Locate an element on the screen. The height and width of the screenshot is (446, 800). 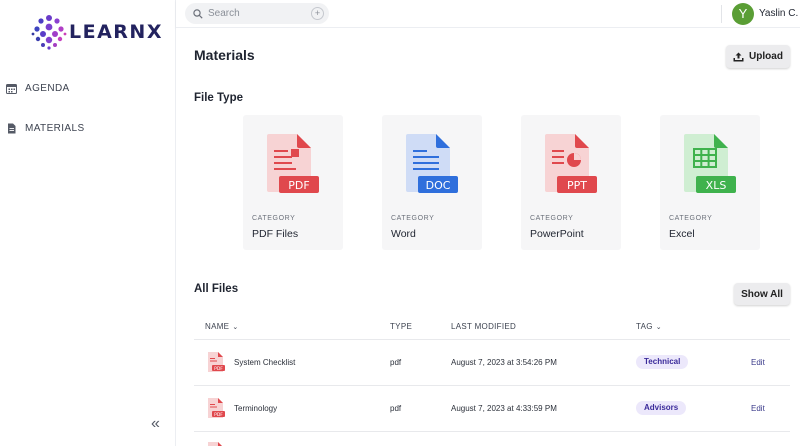
column-header-label: LAST MODIFIED is located at coordinates (484, 326).